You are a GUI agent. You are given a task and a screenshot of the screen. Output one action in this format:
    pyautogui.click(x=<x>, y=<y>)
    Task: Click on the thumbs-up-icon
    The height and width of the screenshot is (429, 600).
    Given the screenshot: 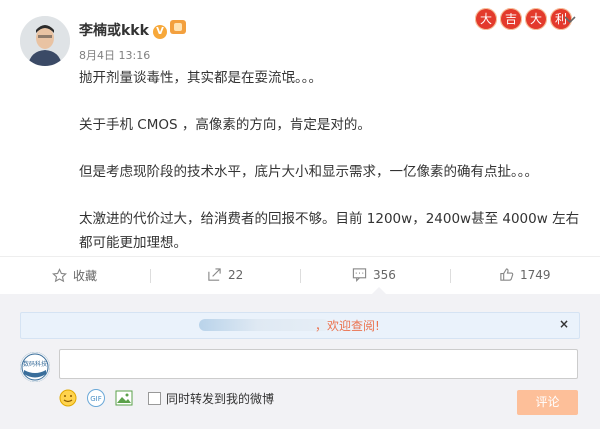 What is the action you would take?
    pyautogui.click(x=507, y=274)
    